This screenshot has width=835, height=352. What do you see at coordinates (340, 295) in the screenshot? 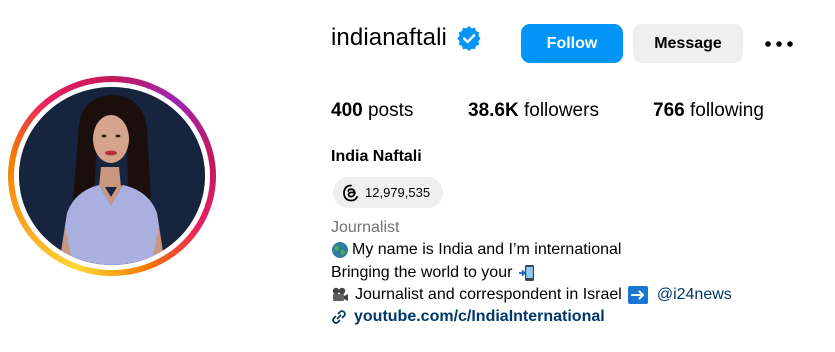
I see `movie-camera-icon` at bounding box center [340, 295].